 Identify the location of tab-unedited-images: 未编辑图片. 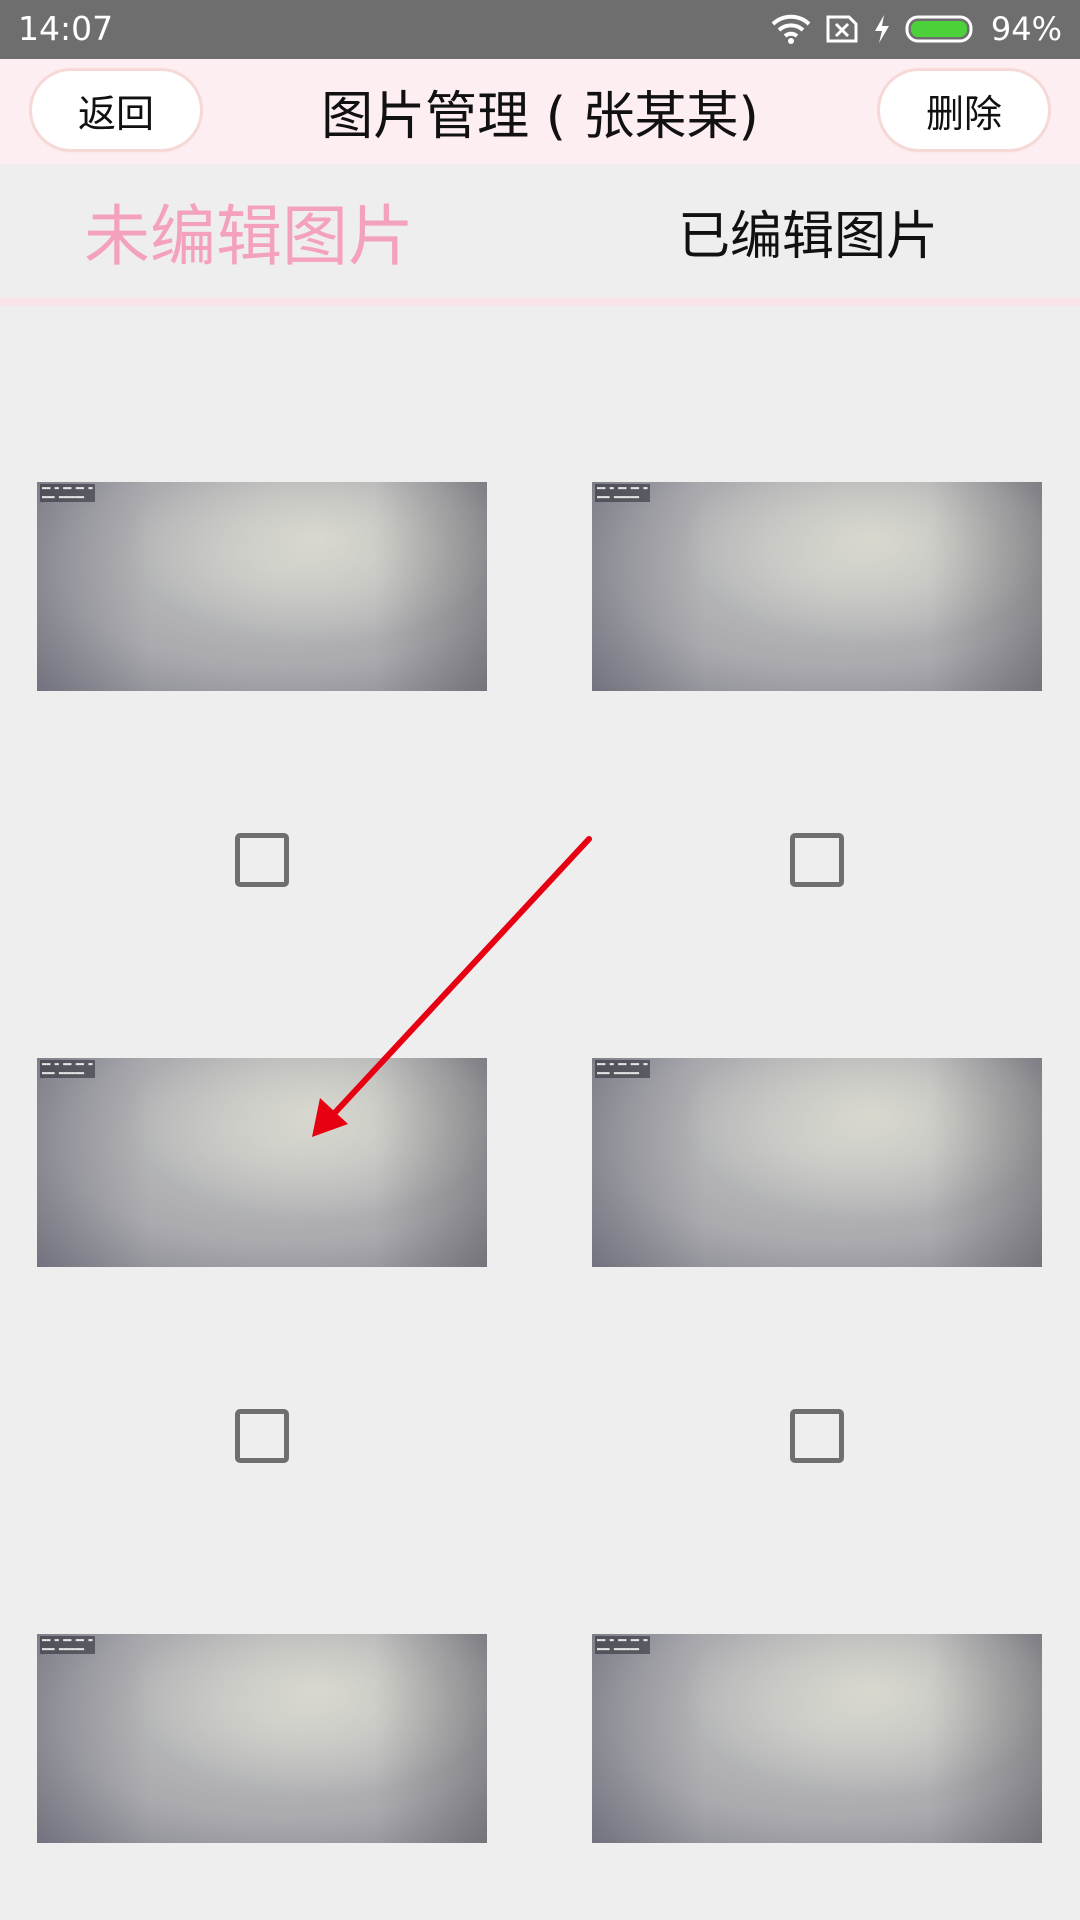
(249, 231).